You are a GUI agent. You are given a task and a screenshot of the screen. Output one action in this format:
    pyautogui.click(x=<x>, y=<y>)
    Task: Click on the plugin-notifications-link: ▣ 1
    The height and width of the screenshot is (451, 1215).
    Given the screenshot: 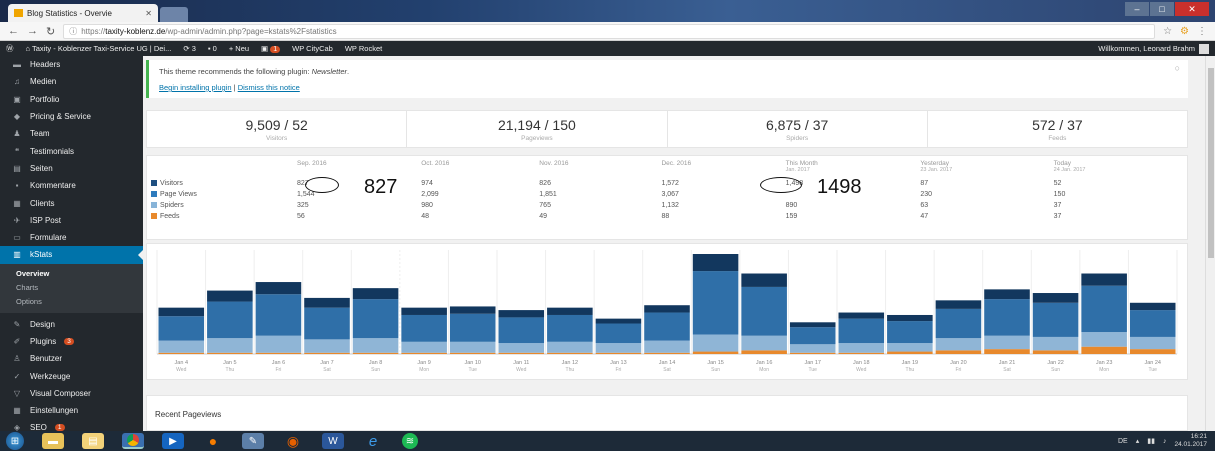 What is the action you would take?
    pyautogui.click(x=271, y=48)
    